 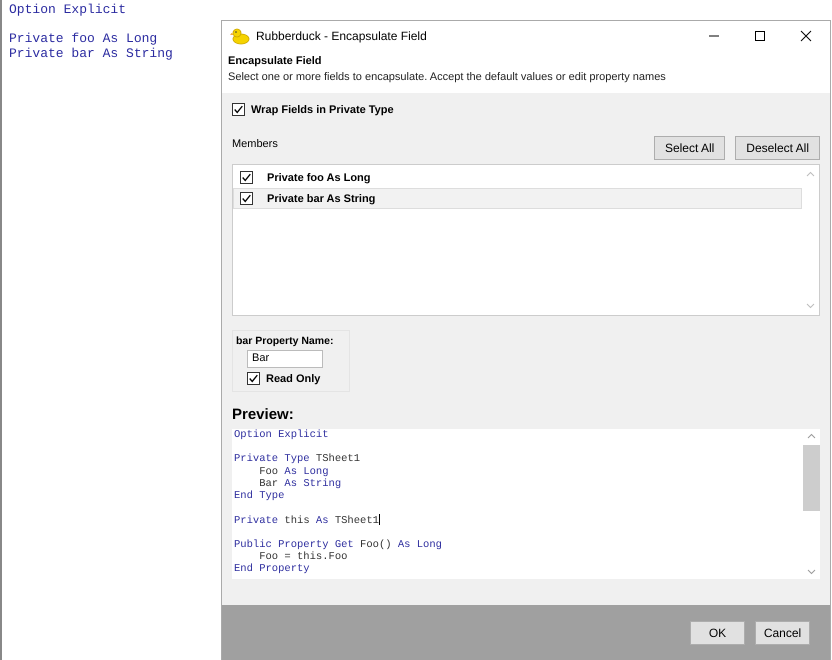 What do you see at coordinates (293, 472) in the screenshot?
I see `code-line: Foo As Long` at bounding box center [293, 472].